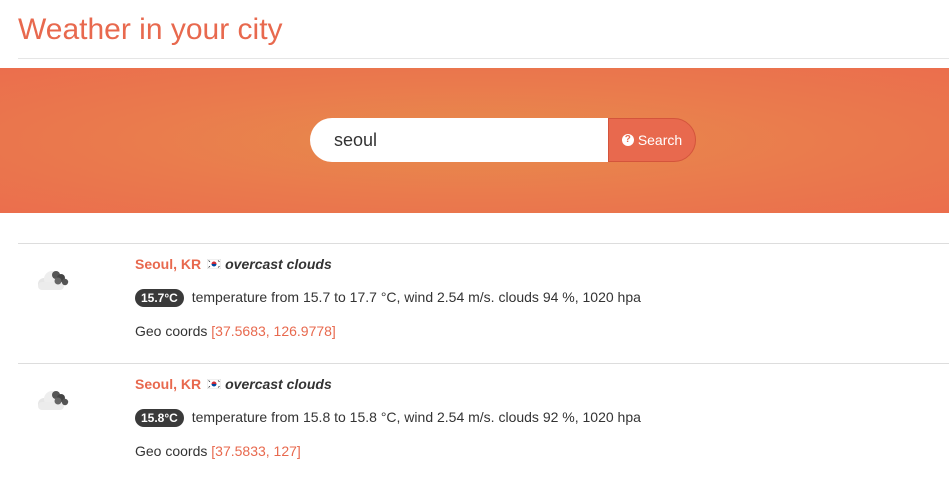 Image resolution: width=949 pixels, height=483 pixels. What do you see at coordinates (159, 418) in the screenshot?
I see `temperature-badge: 15.8°C` at bounding box center [159, 418].